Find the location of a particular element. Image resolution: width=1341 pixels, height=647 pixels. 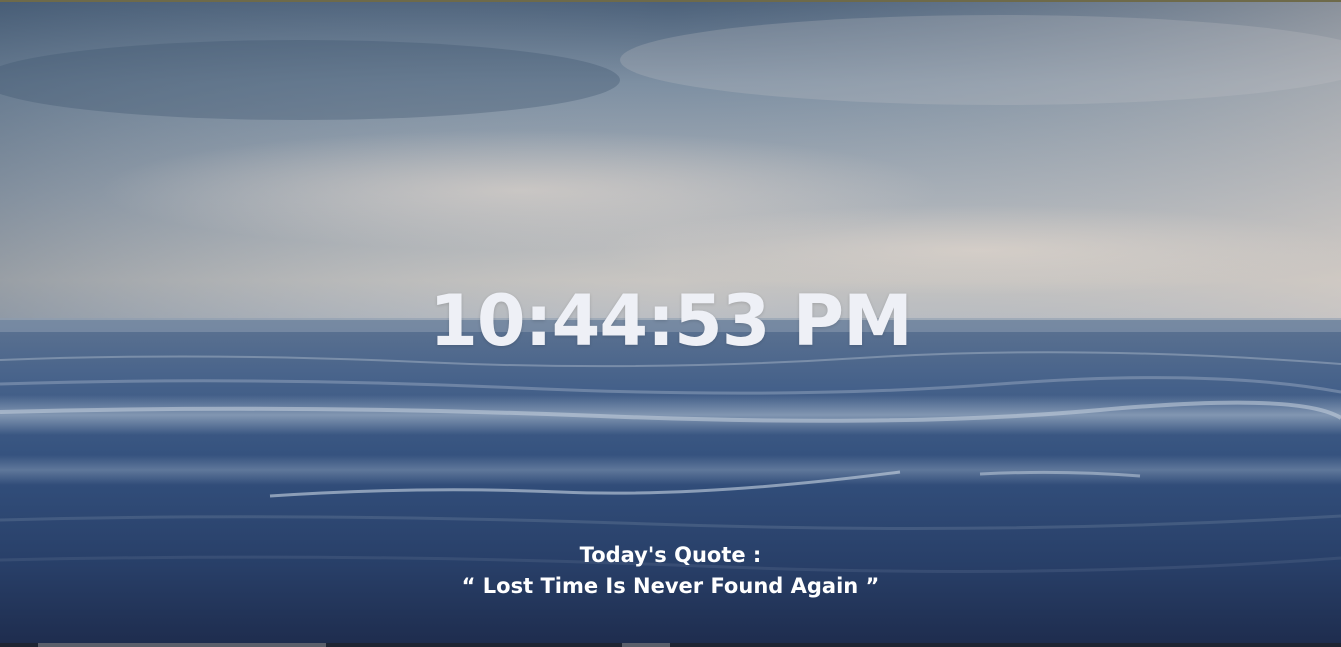

digital-clock: 10:44:53 PM is located at coordinates (671, 321).